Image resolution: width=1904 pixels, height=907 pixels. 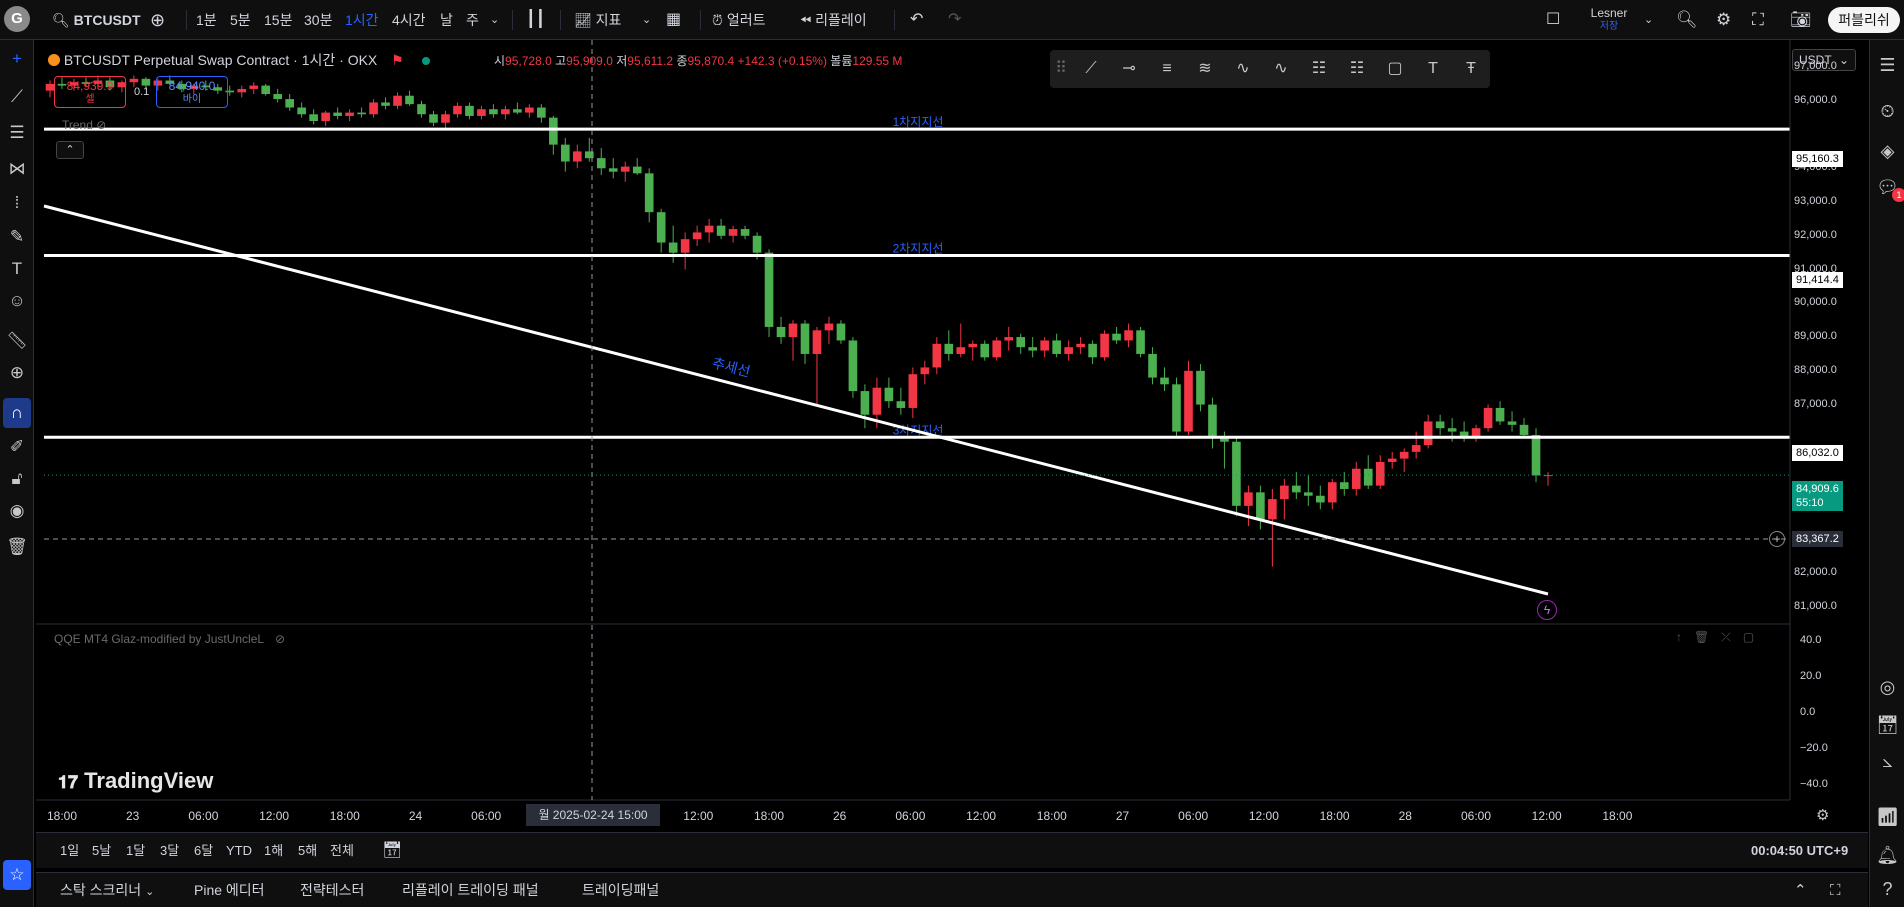 I want to click on time-tick: 24, so click(x=415, y=816).